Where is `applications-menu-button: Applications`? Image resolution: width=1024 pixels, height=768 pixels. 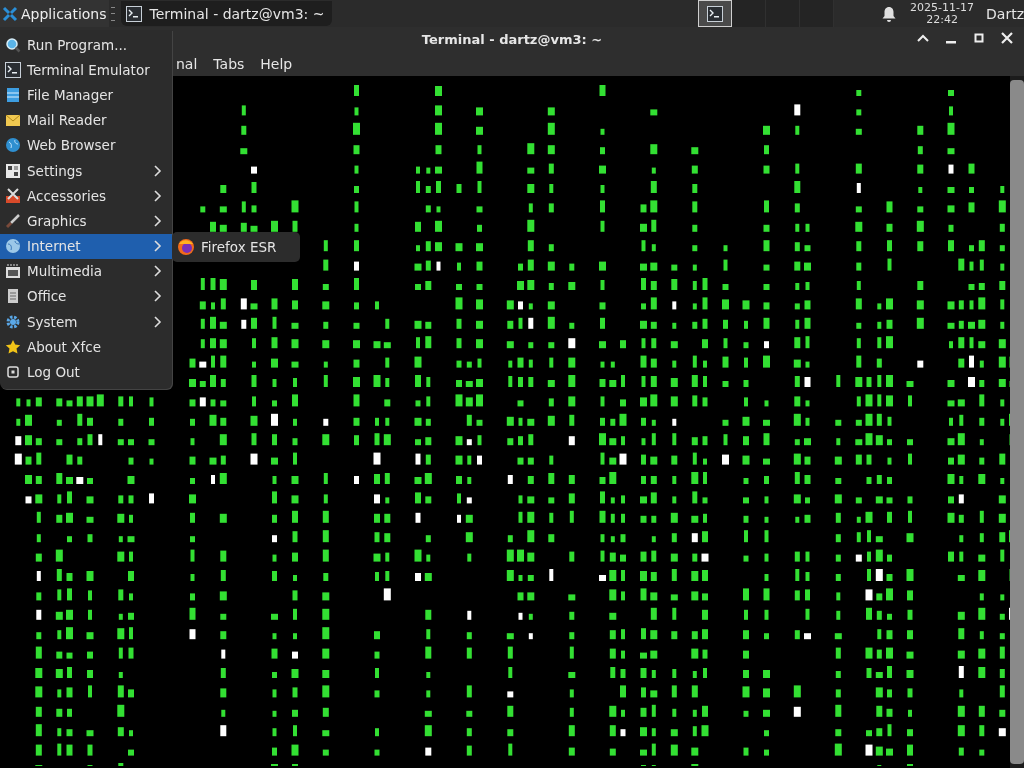 applications-menu-button: Applications is located at coordinates (54, 13).